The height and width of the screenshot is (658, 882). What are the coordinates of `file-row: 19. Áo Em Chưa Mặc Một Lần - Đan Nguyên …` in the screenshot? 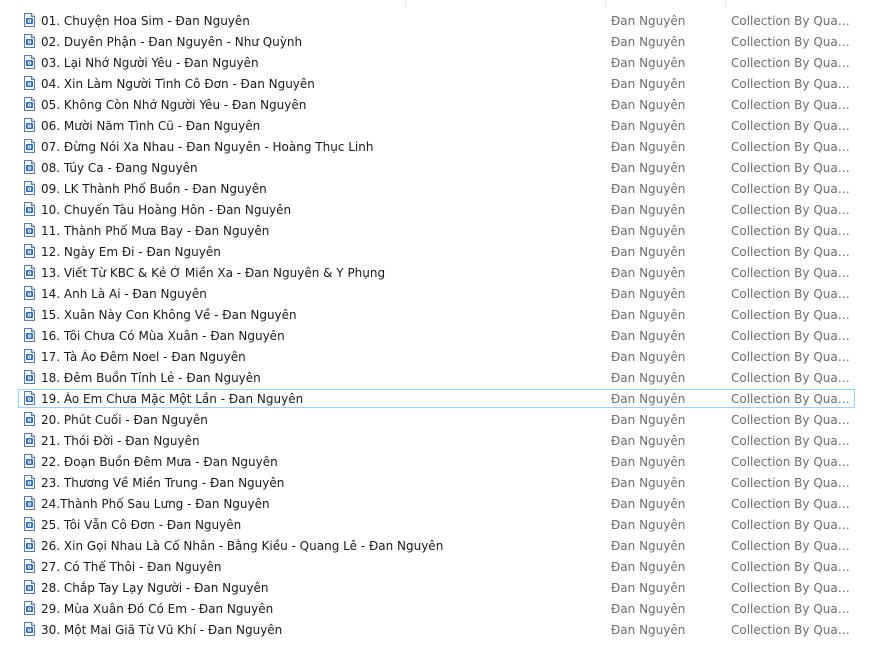 It's located at (441, 399).